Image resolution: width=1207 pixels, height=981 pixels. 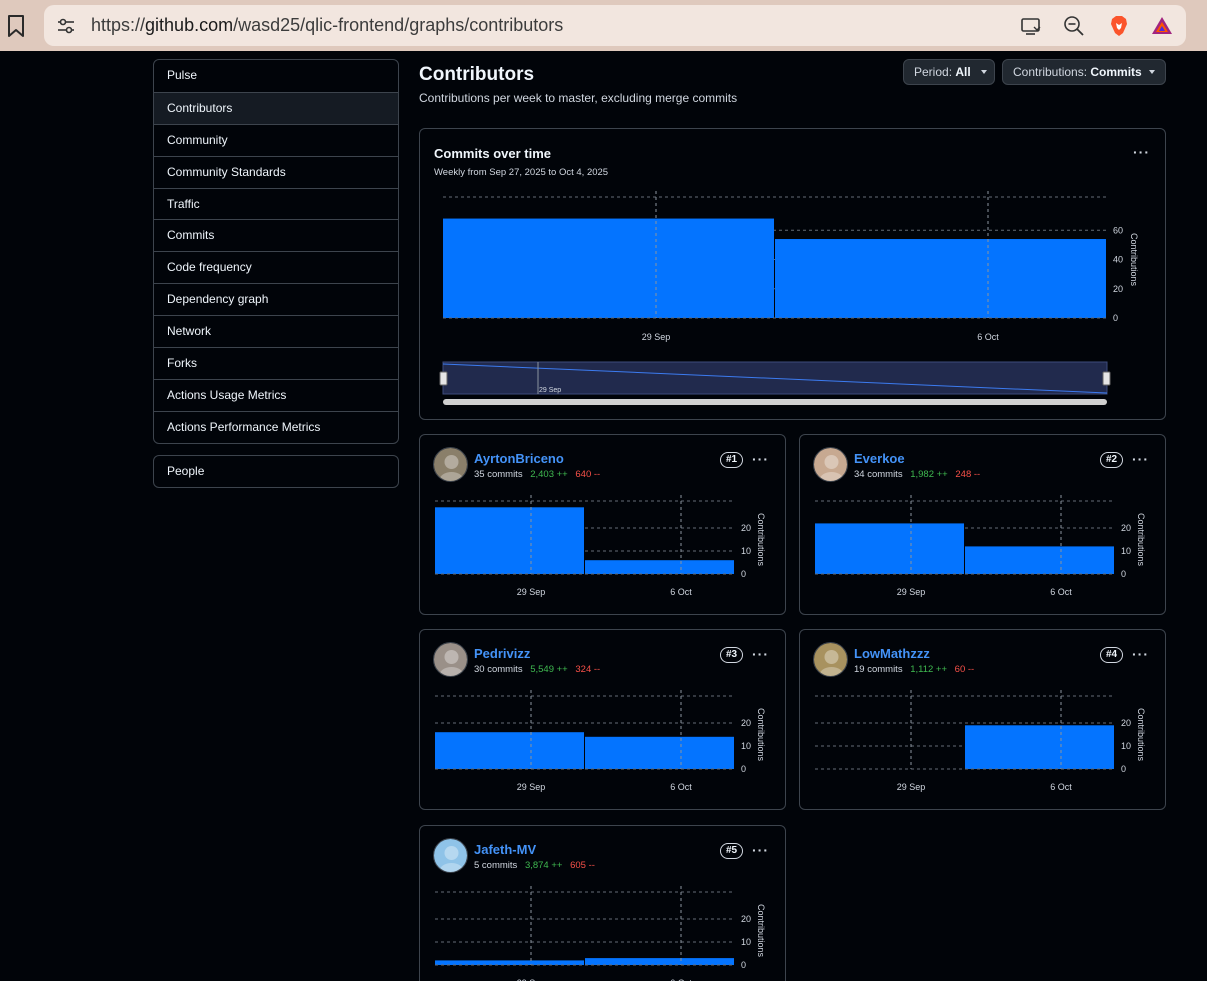 What do you see at coordinates (276, 331) in the screenshot?
I see `sidebar-item-network: Network` at bounding box center [276, 331].